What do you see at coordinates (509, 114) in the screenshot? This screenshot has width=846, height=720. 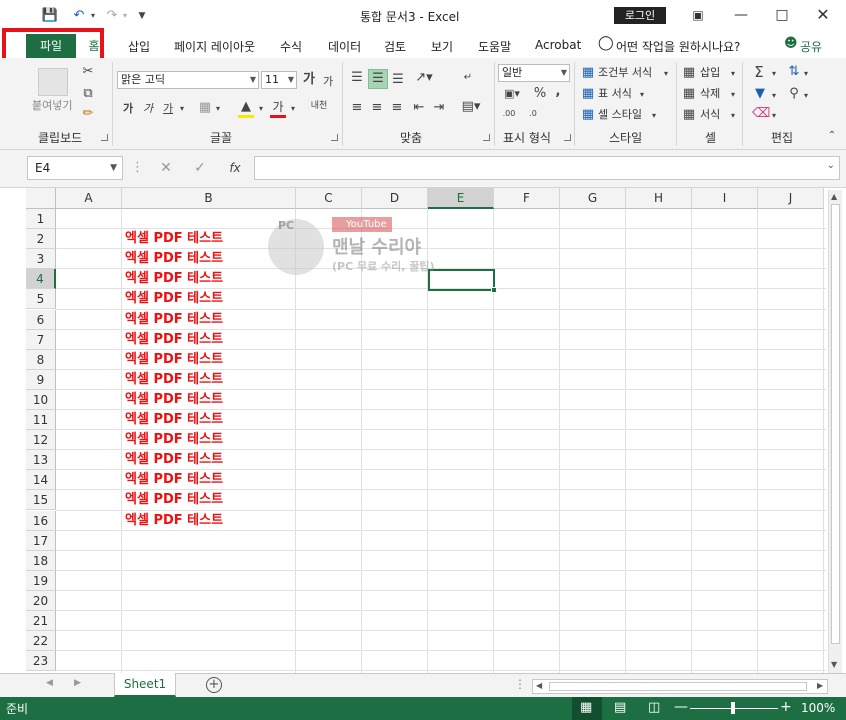 I see `increase-decimal-icon: .00` at bounding box center [509, 114].